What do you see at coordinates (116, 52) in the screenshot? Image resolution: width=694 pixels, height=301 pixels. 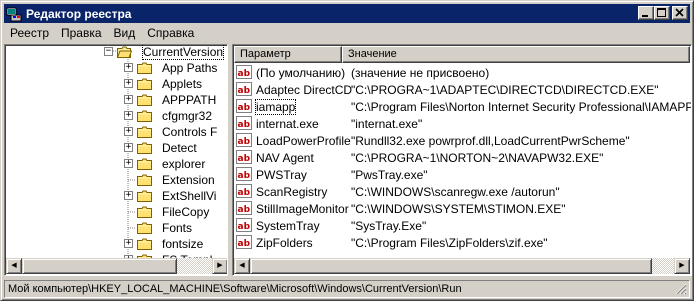 I see `tree-item: − CurrentVersion` at bounding box center [116, 52].